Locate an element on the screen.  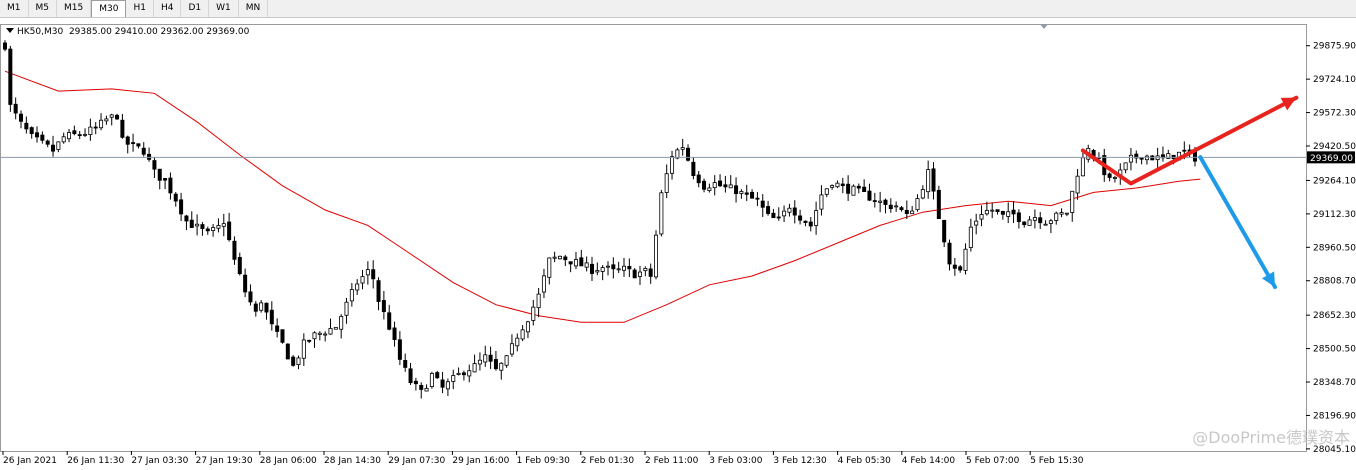
time-tick-label: 28 Jan 06:00 is located at coordinates (288, 461).